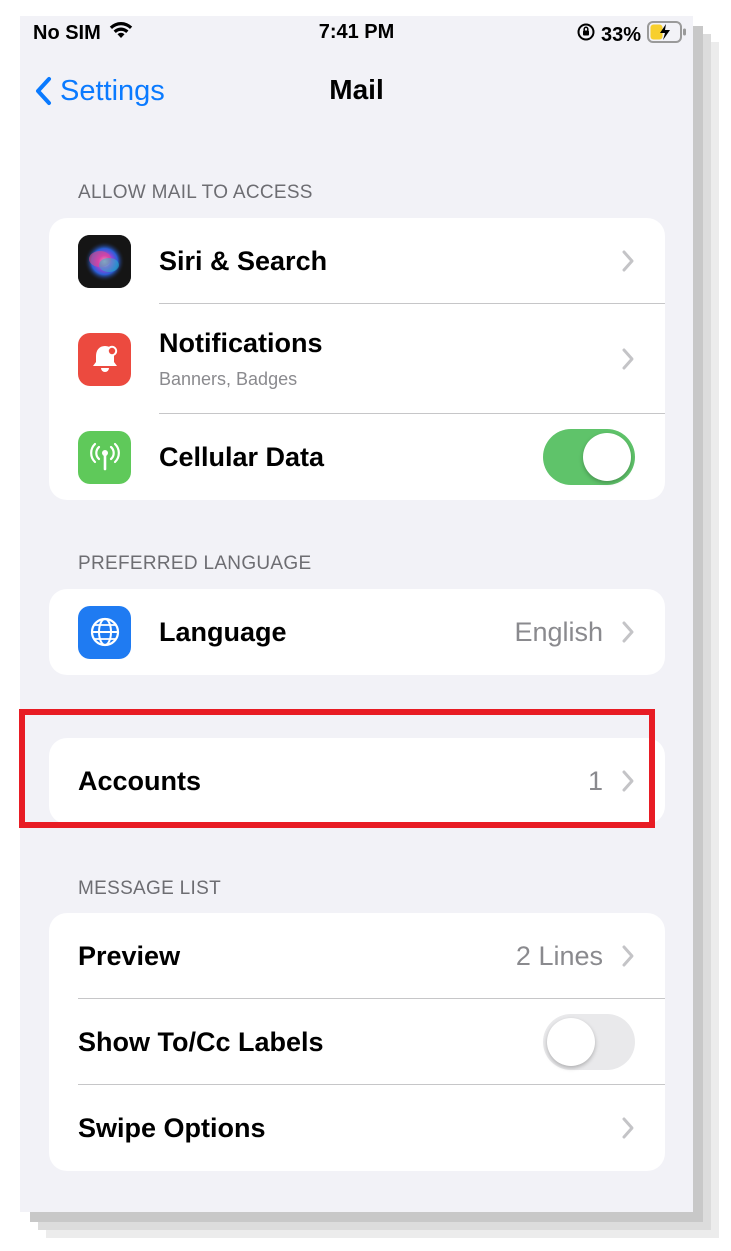 The height and width of the screenshot is (1251, 731). I want to click on accounts-label: Accounts, so click(140, 780).